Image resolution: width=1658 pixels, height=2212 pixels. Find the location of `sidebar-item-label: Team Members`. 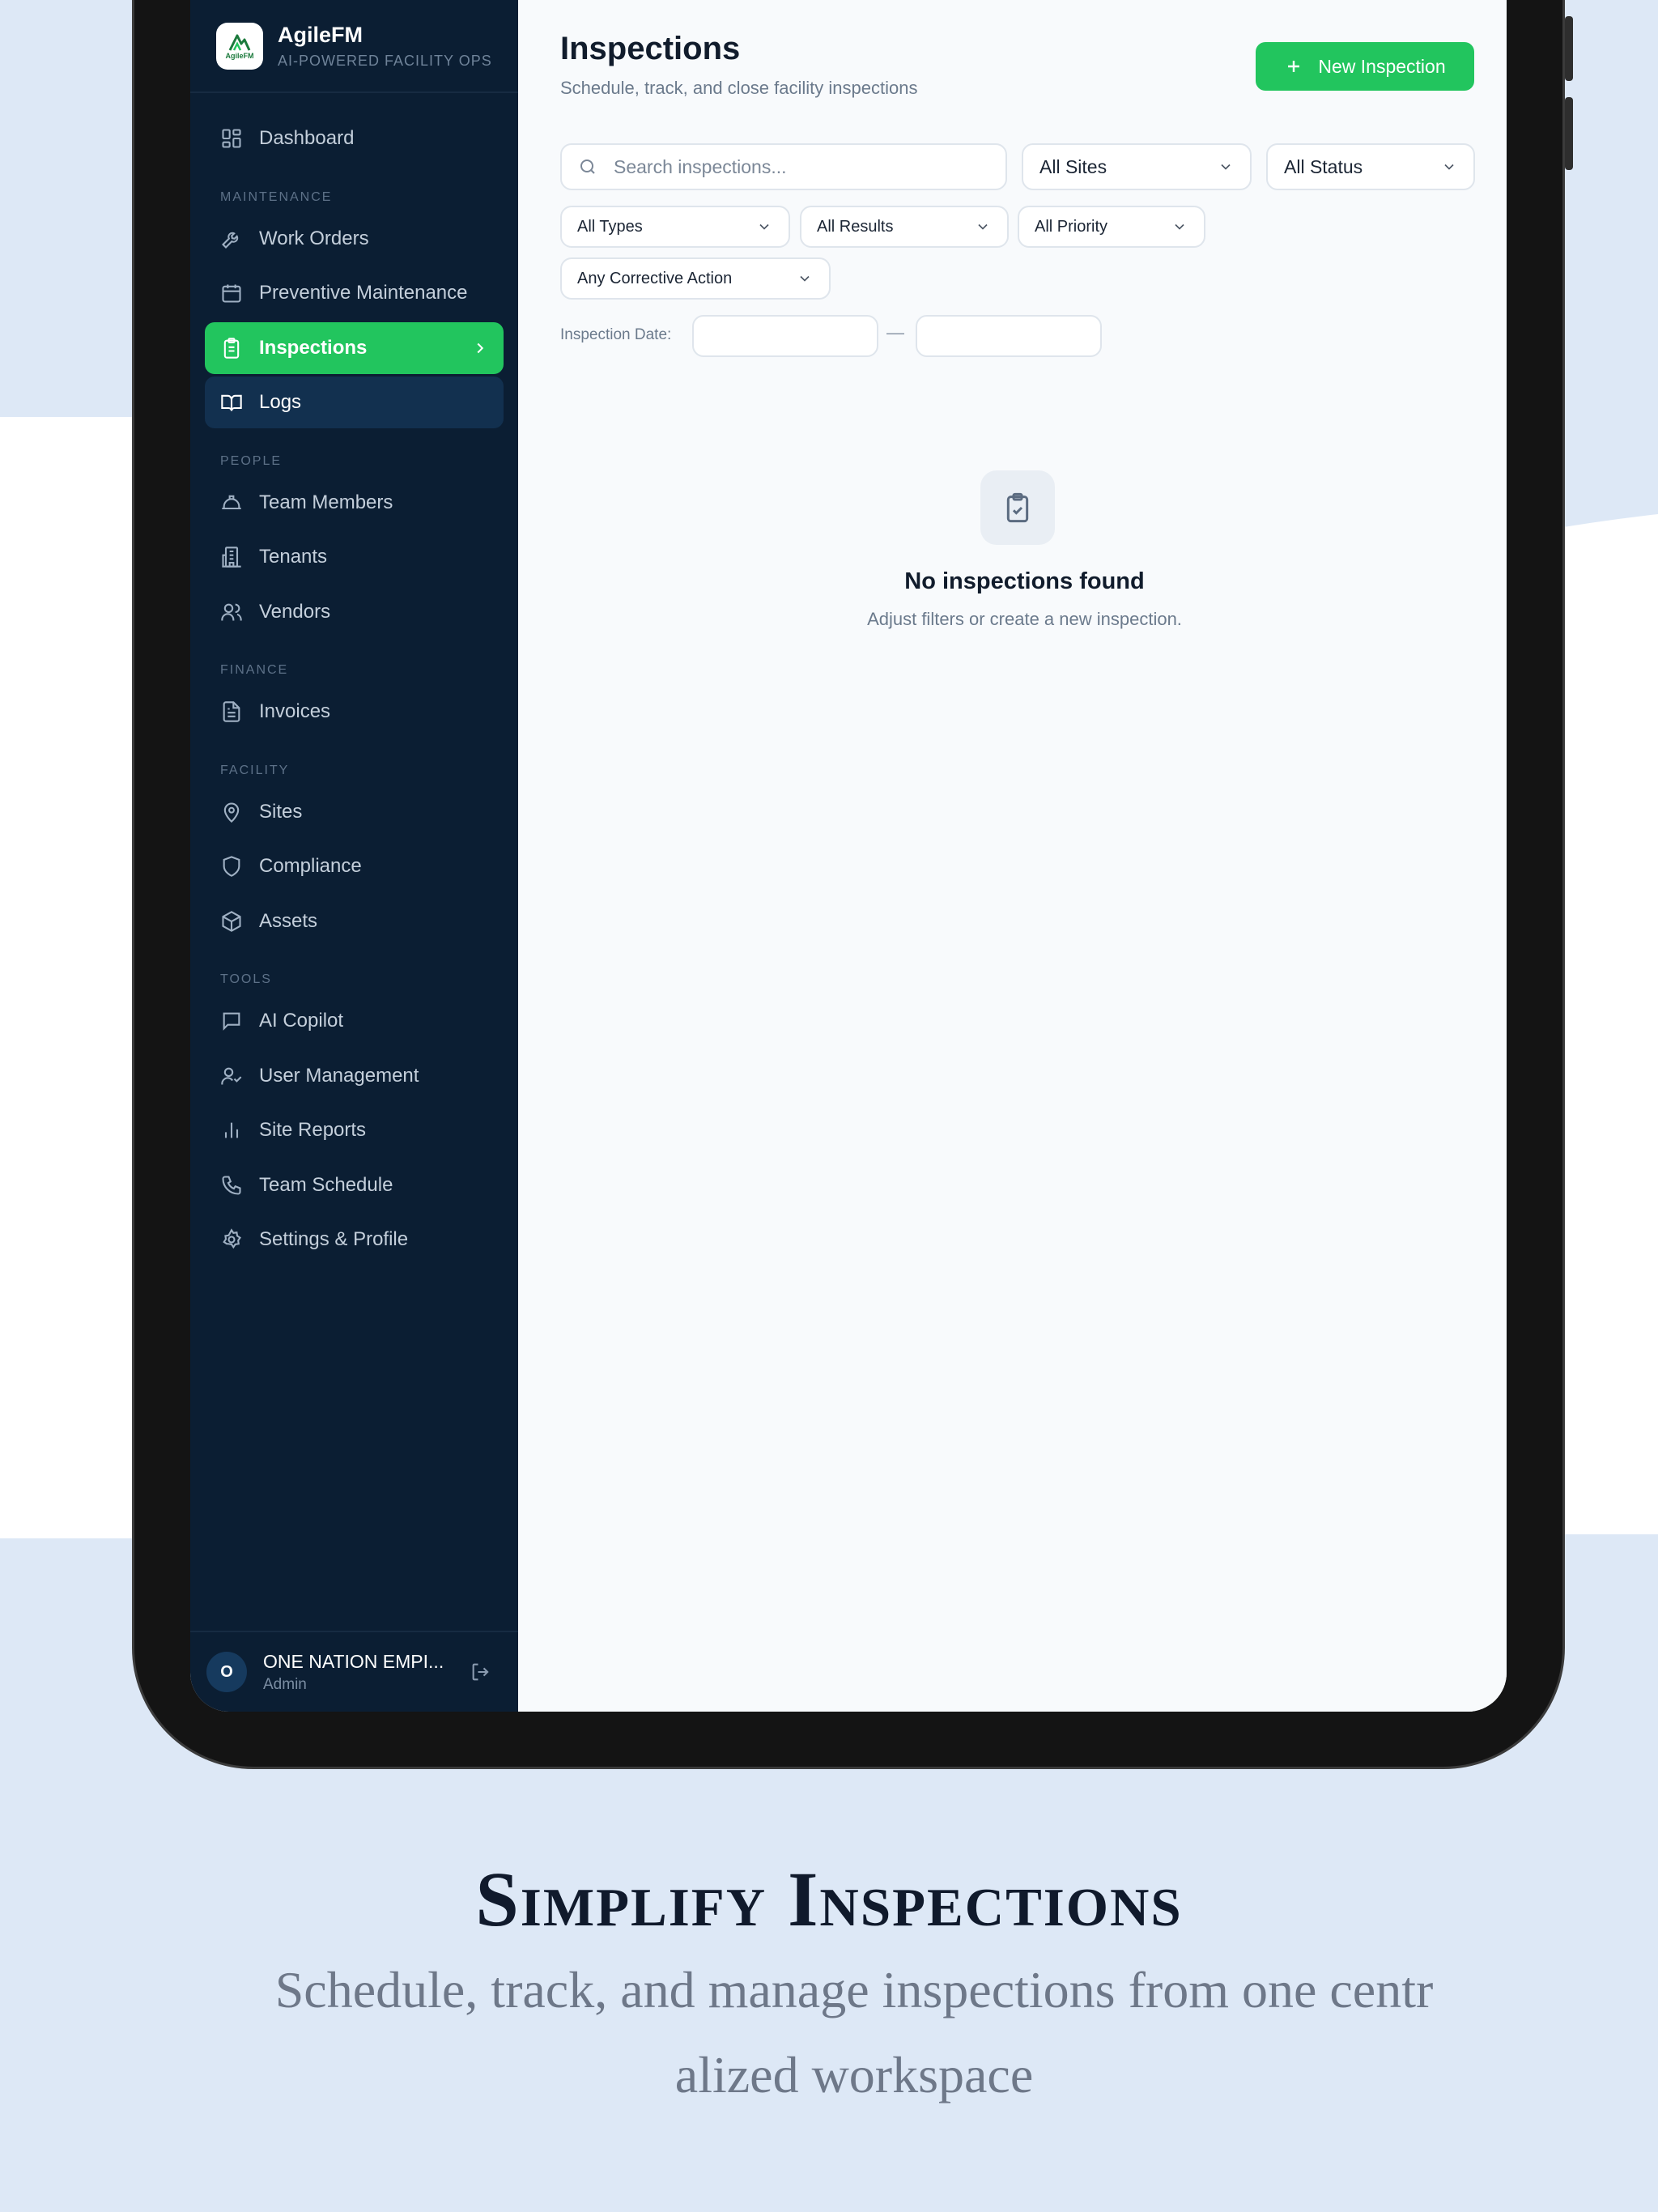

sidebar-item-label: Team Members is located at coordinates (326, 502).